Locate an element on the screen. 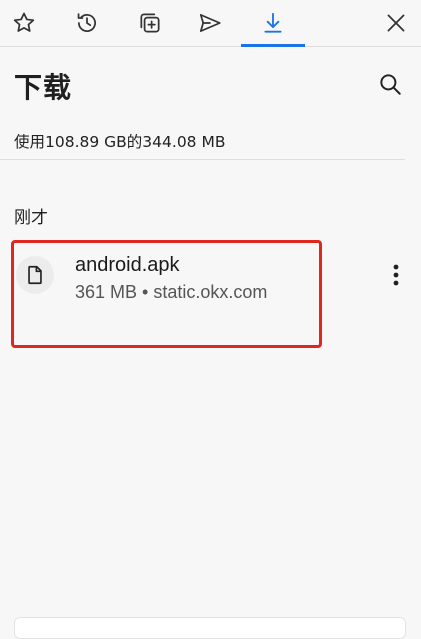 Image resolution: width=421 pixels, height=639 pixels. section-label-just-now: 刚才 is located at coordinates (31, 218).